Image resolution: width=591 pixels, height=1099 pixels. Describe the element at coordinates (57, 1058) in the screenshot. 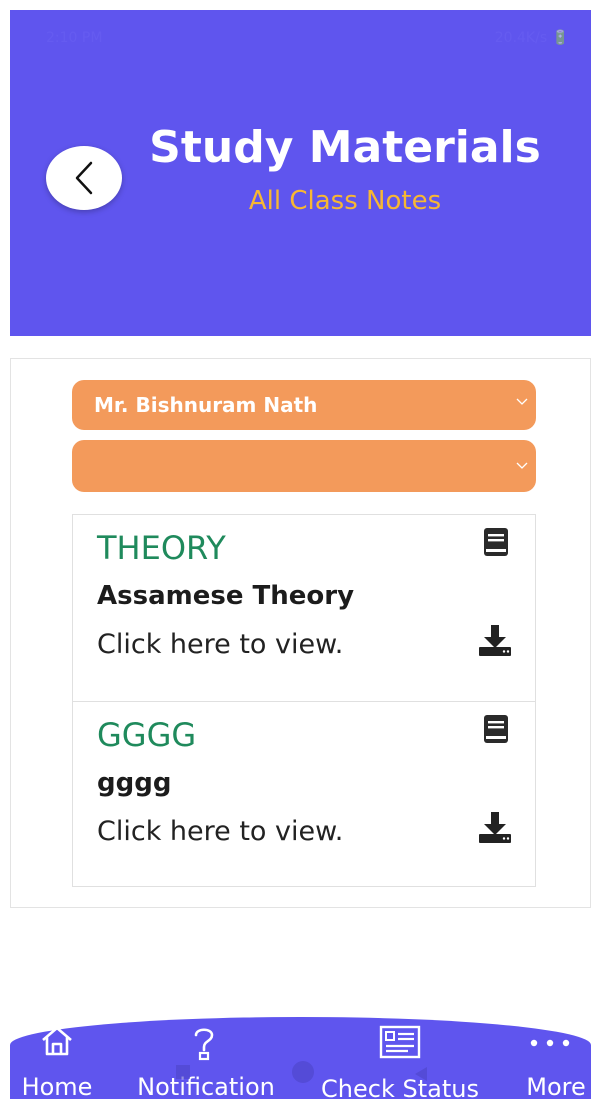

I see `nav-home: Home` at that location.